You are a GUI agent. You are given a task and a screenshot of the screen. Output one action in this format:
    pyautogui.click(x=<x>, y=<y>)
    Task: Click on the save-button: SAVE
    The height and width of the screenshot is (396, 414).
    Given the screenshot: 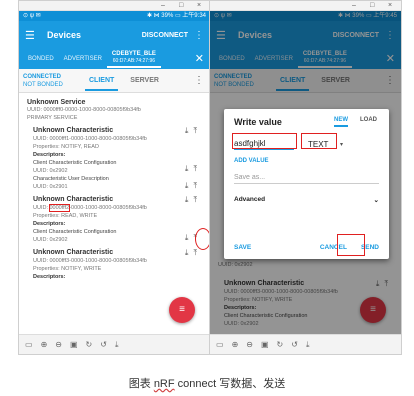 What is the action you would take?
    pyautogui.click(x=277, y=247)
    